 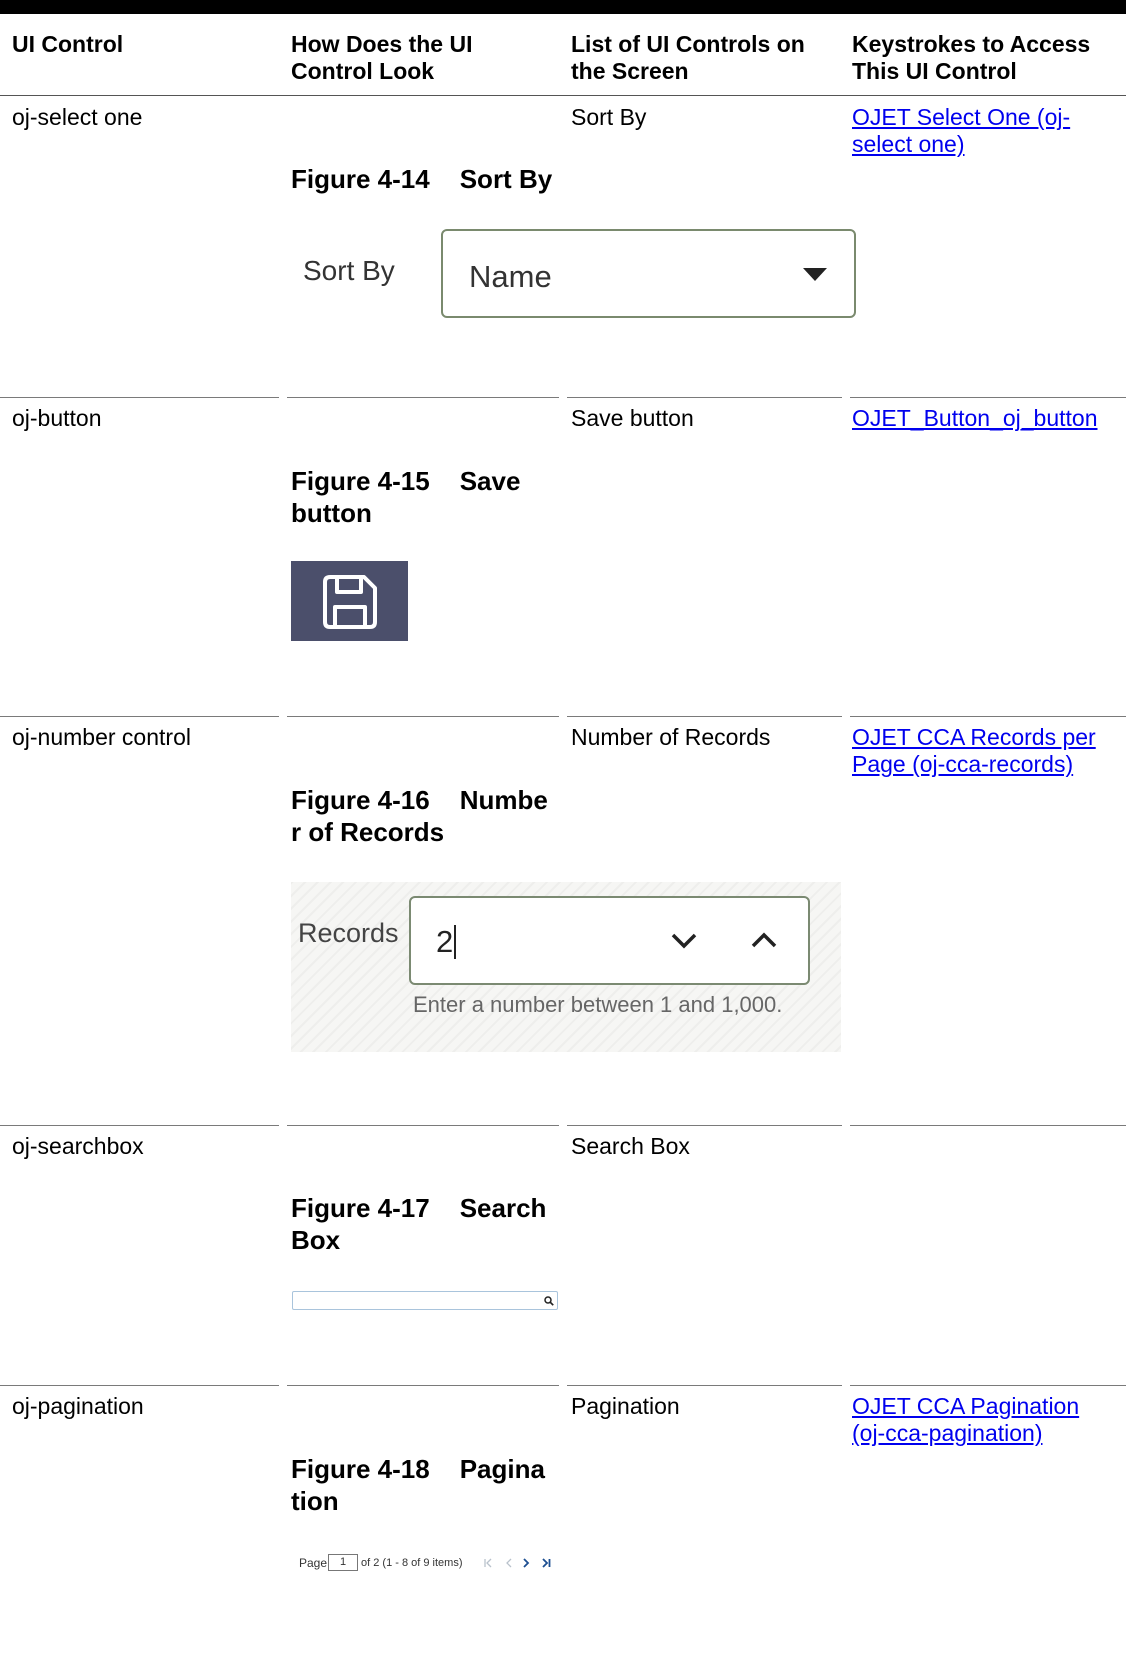 I want to click on last-page-icon, so click(x=546, y=1563).